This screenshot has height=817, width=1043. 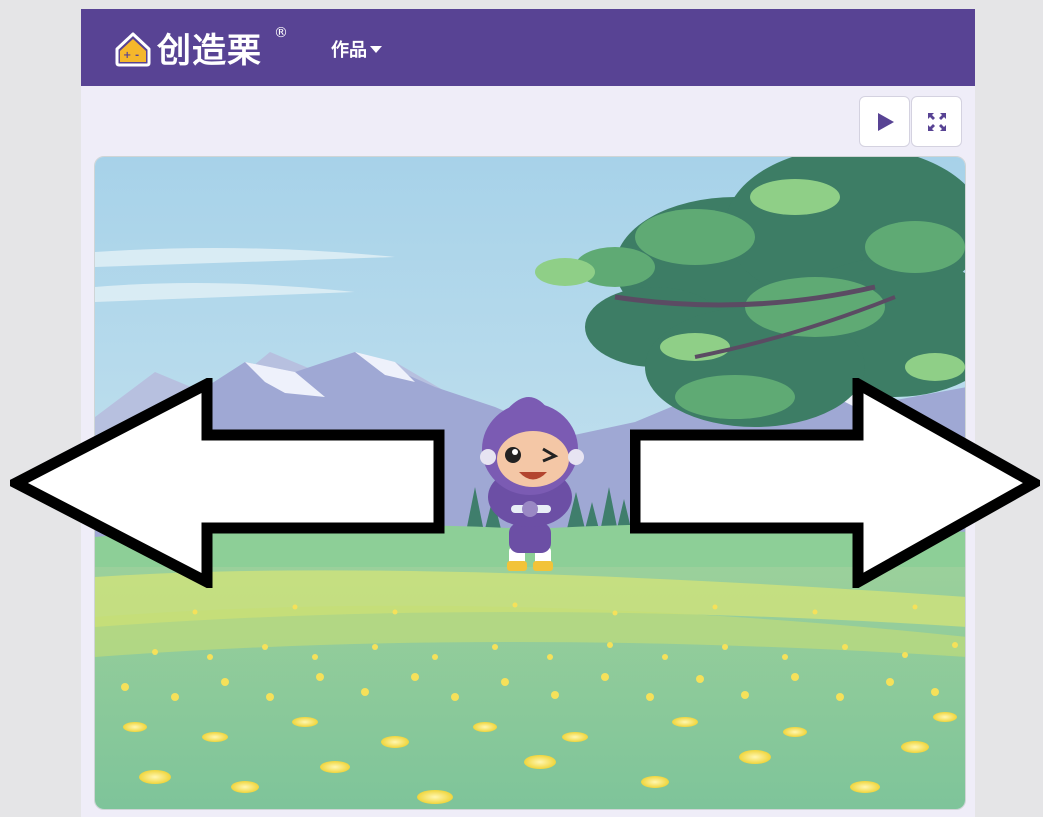 I want to click on play-button, so click(x=884, y=121).